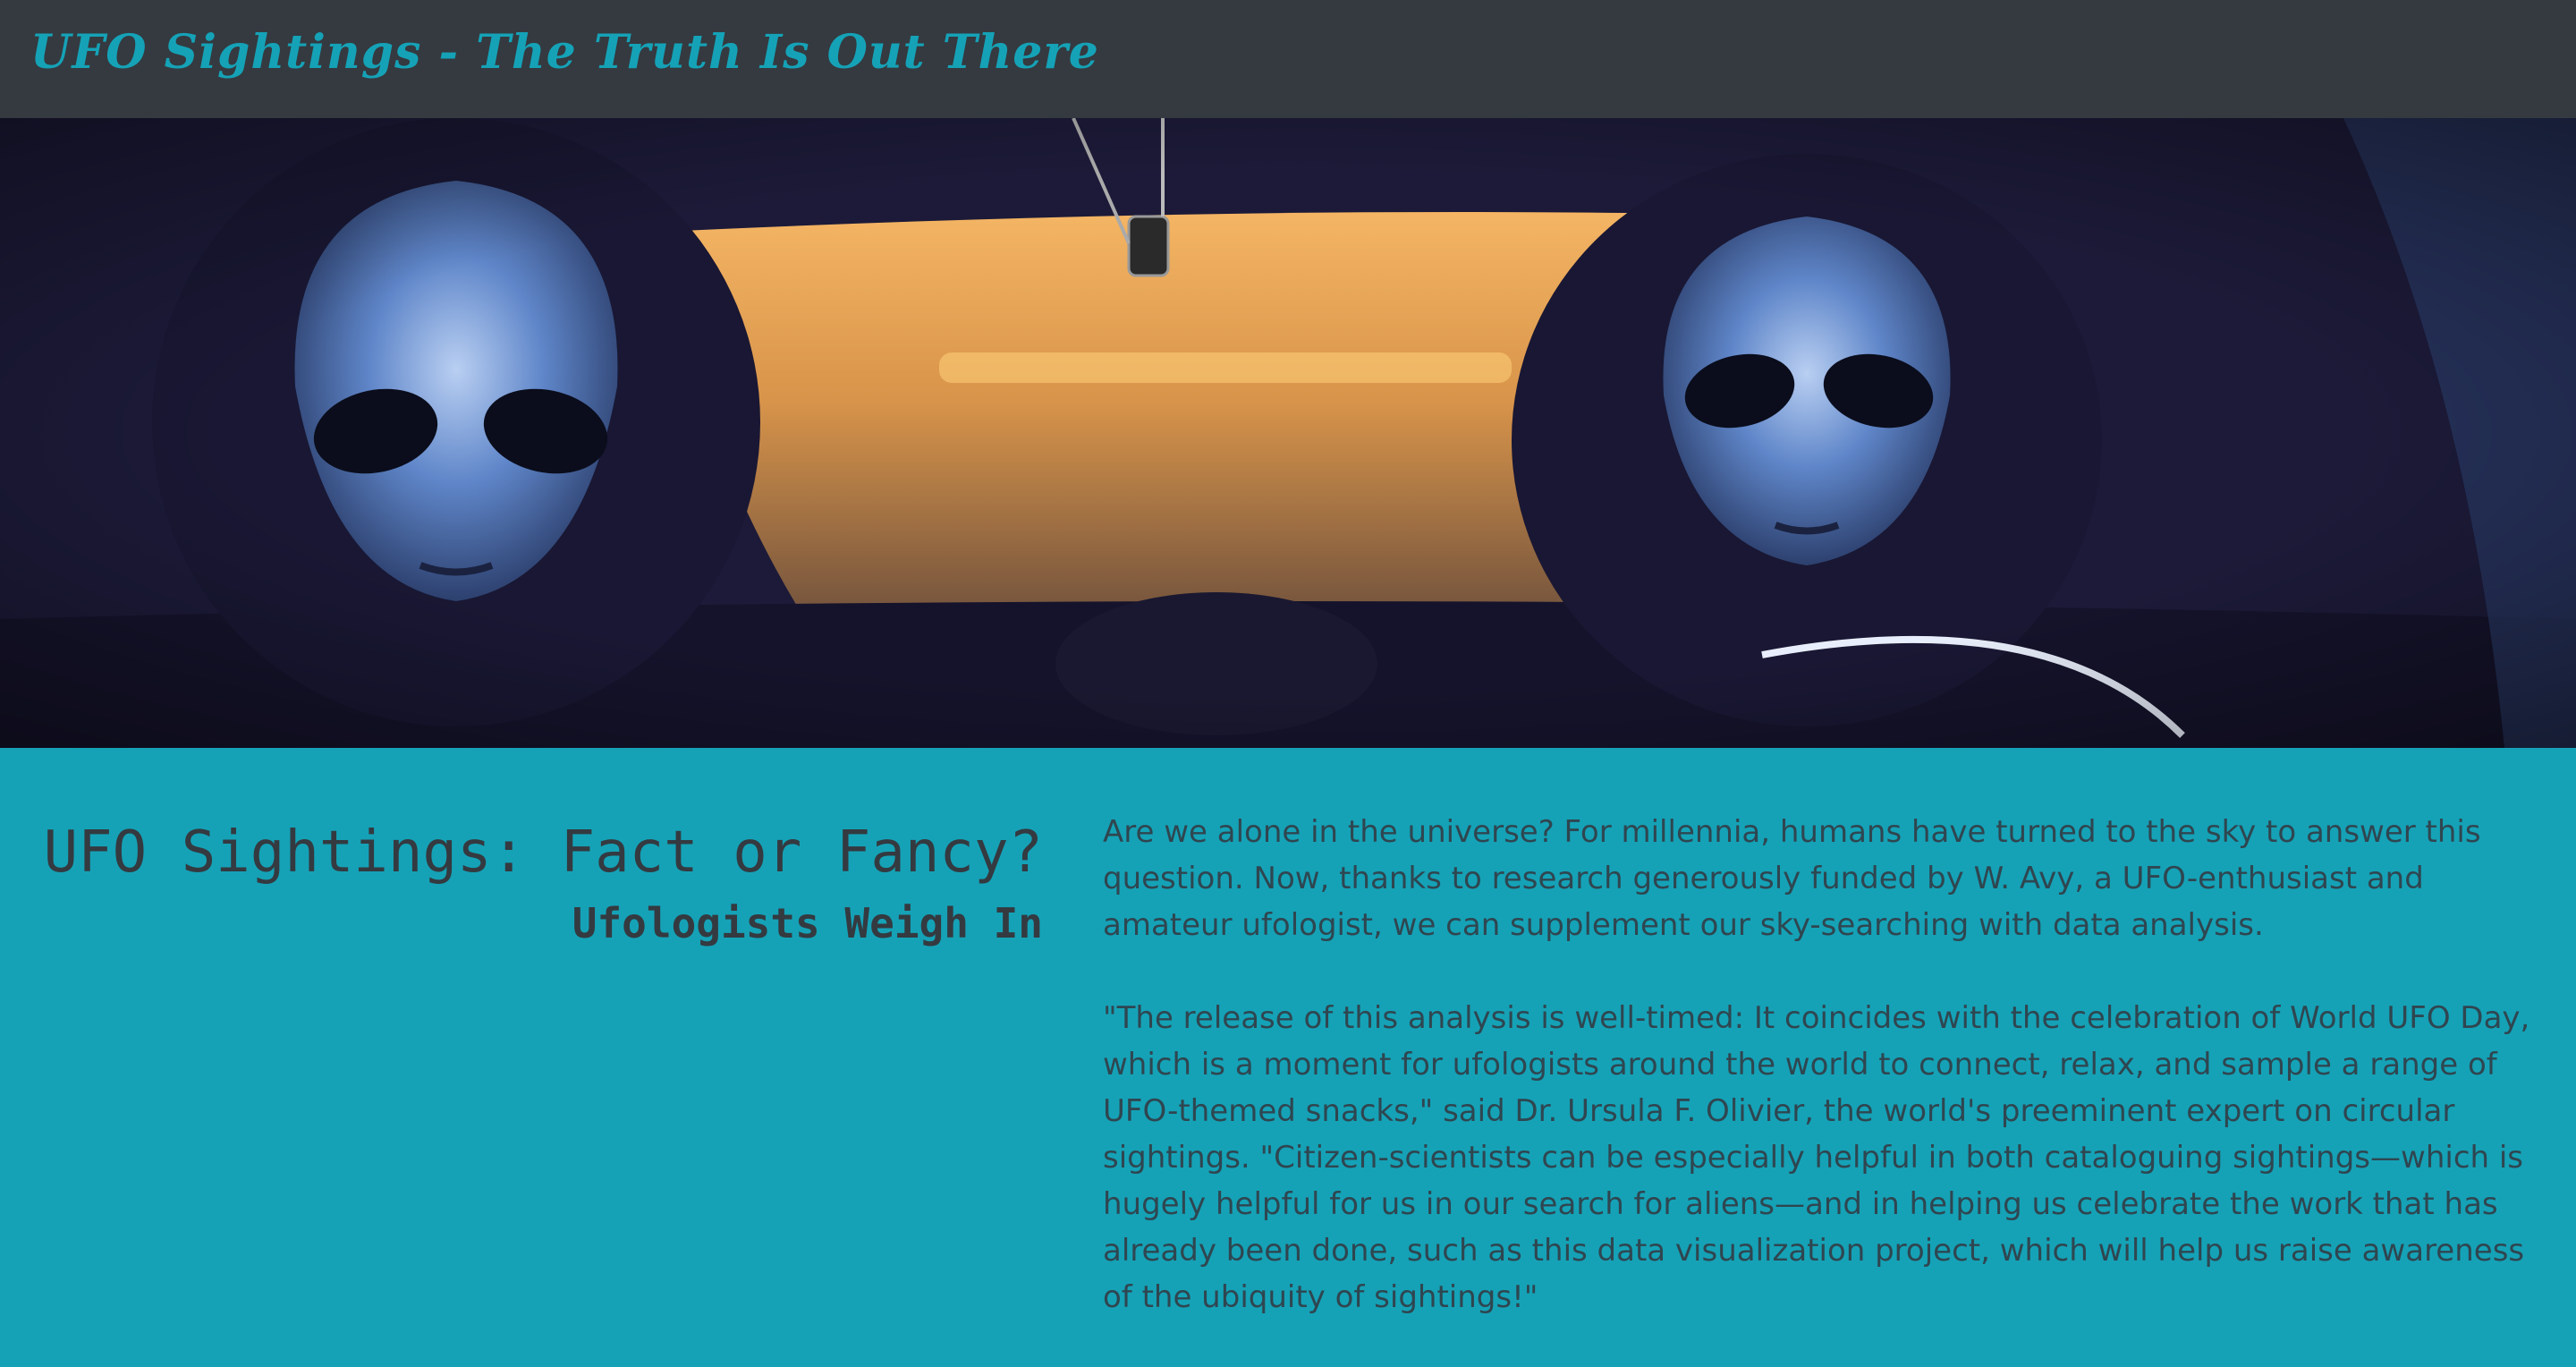 Image resolution: width=2576 pixels, height=1367 pixels. What do you see at coordinates (807, 923) in the screenshot?
I see `page-subtitle: Ufologists Weigh In` at bounding box center [807, 923].